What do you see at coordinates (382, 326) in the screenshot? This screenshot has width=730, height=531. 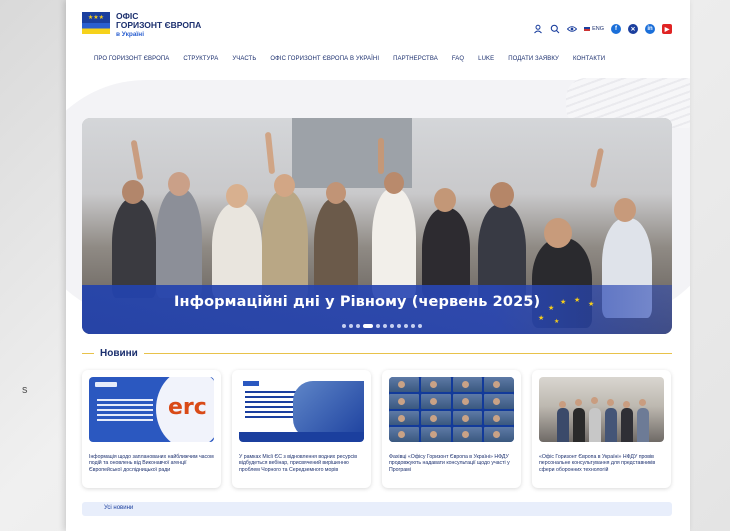 I see `slider-dots` at bounding box center [382, 326].